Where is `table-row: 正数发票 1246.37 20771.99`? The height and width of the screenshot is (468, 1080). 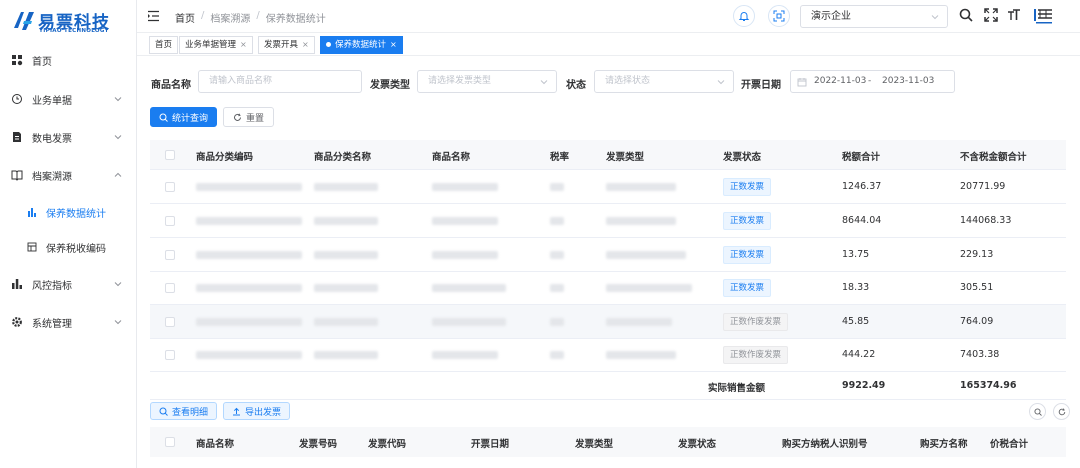 table-row: 正数发票 1246.37 20771.99 is located at coordinates (608, 187).